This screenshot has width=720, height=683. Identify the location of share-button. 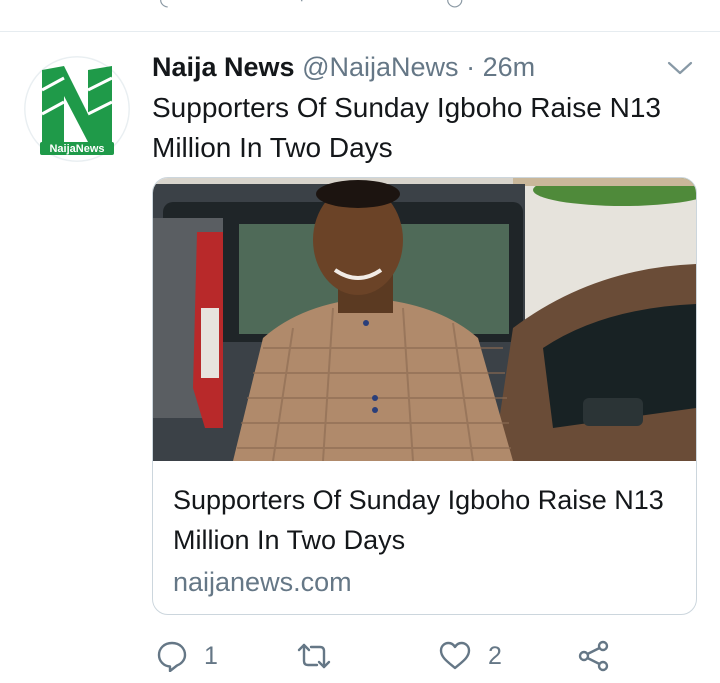
(594, 656).